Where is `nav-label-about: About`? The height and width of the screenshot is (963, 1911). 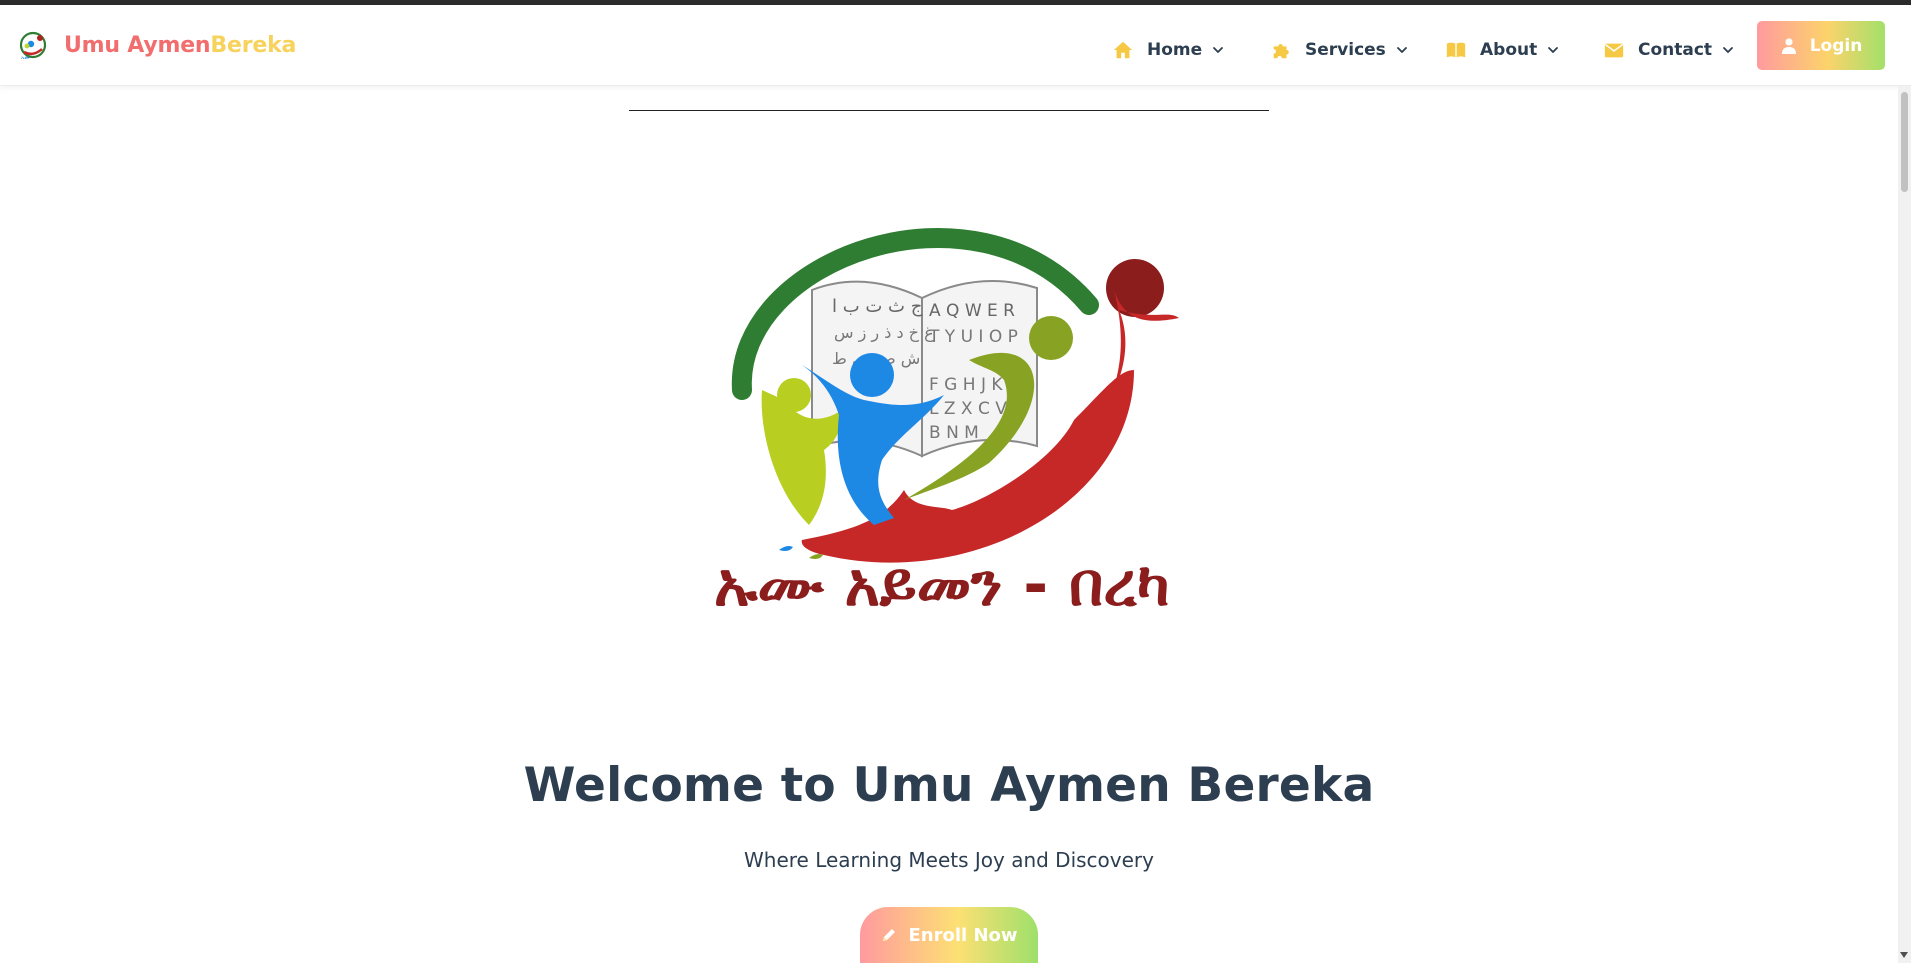
nav-label-about: About is located at coordinates (1509, 50).